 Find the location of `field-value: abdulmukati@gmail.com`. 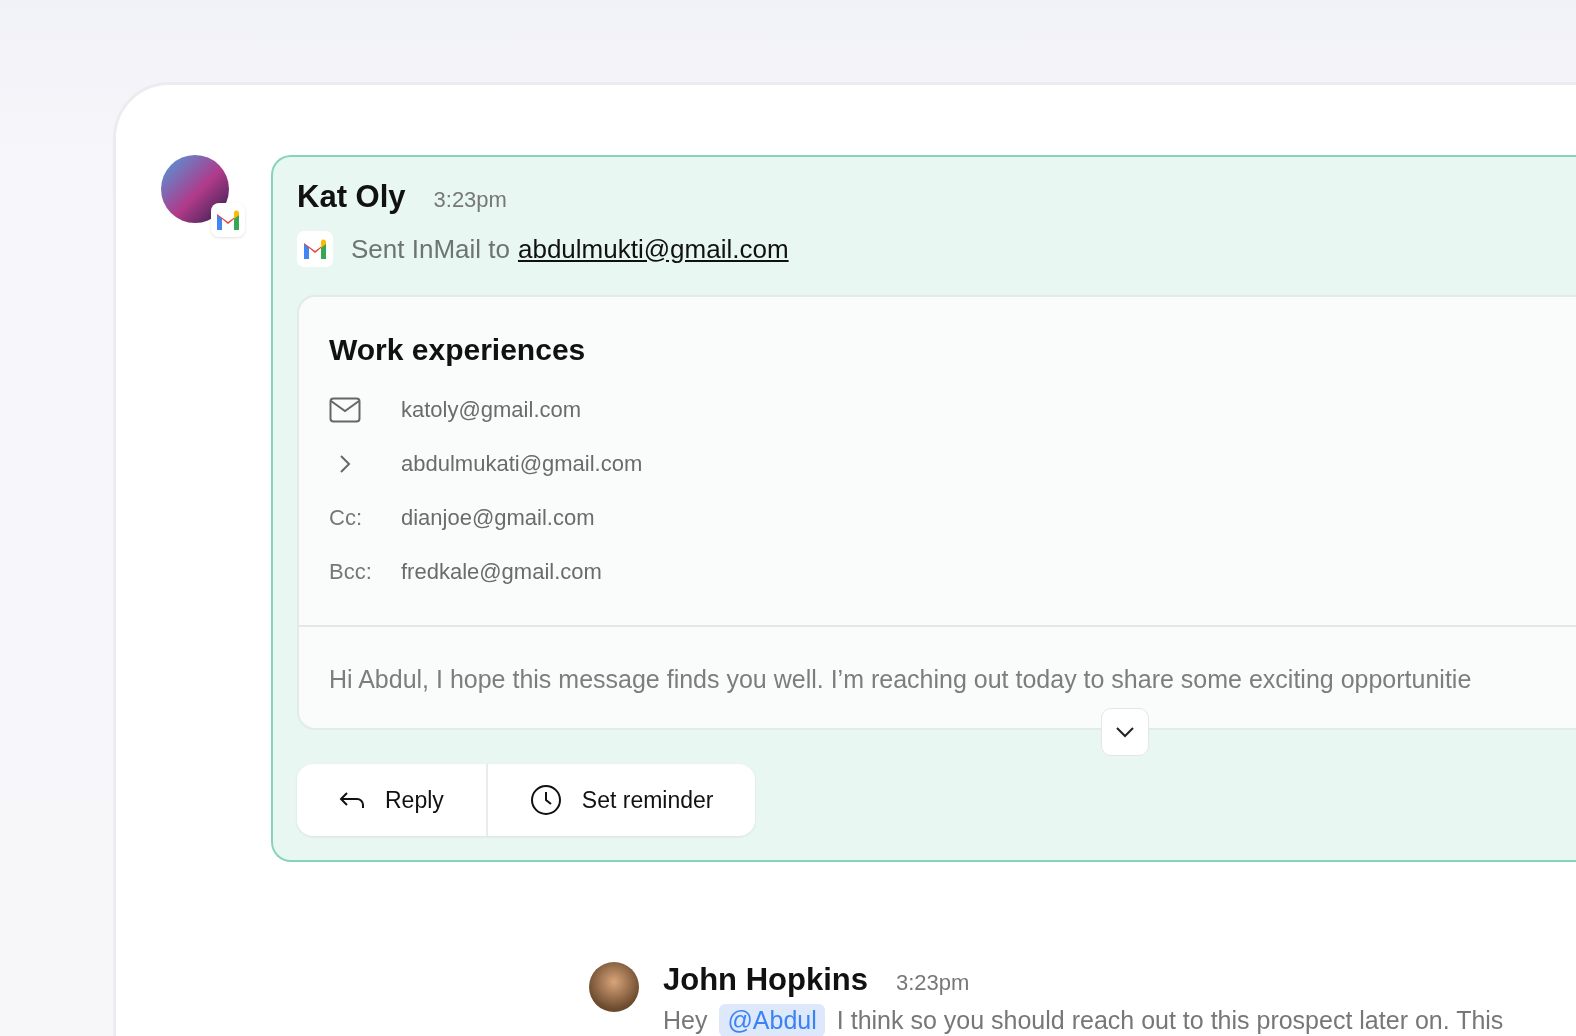

field-value: abdulmukati@gmail.com is located at coordinates (522, 464).